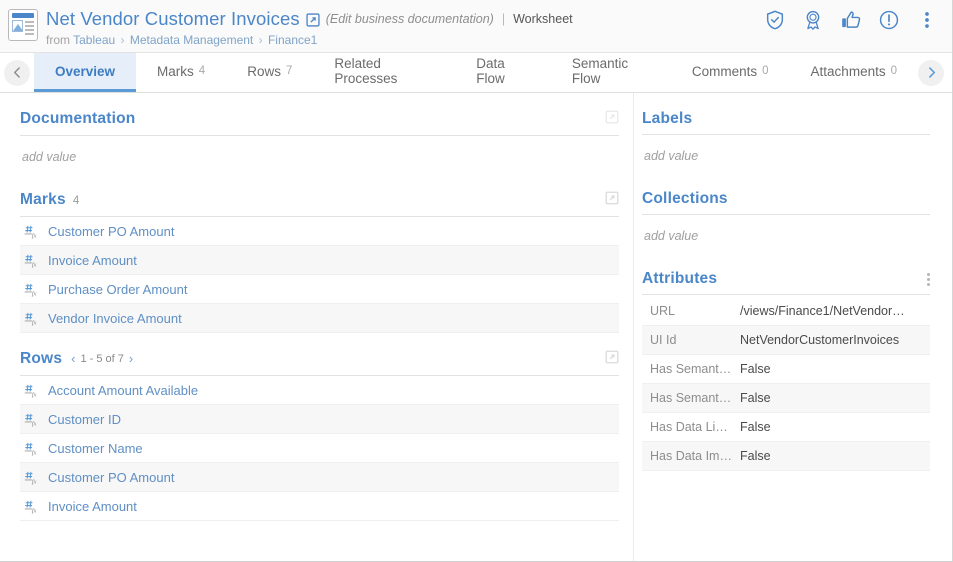  I want to click on thumbs-up-icon, so click(851, 20).